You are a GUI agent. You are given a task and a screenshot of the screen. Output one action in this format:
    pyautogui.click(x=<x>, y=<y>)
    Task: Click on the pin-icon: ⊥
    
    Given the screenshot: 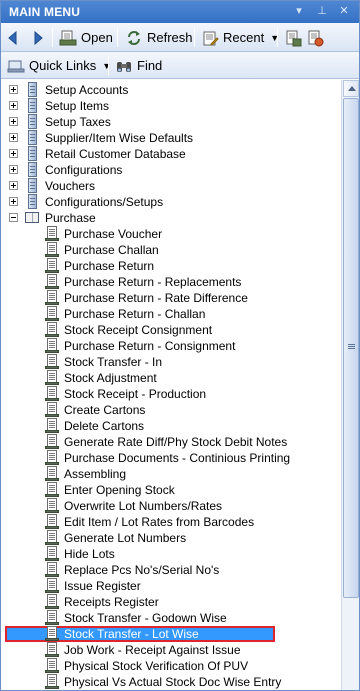 What is the action you would take?
    pyautogui.click(x=322, y=11)
    